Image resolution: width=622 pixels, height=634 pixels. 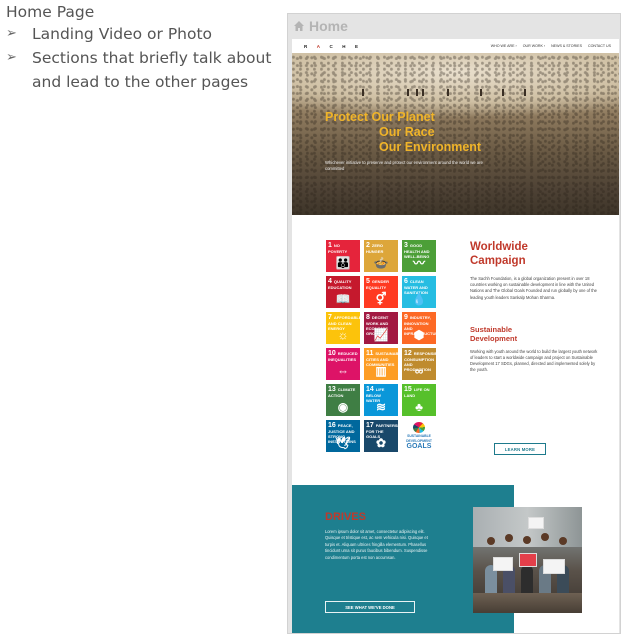 What do you see at coordinates (419, 407) in the screenshot?
I see `sdg-goal-icon: ♣` at bounding box center [419, 407].